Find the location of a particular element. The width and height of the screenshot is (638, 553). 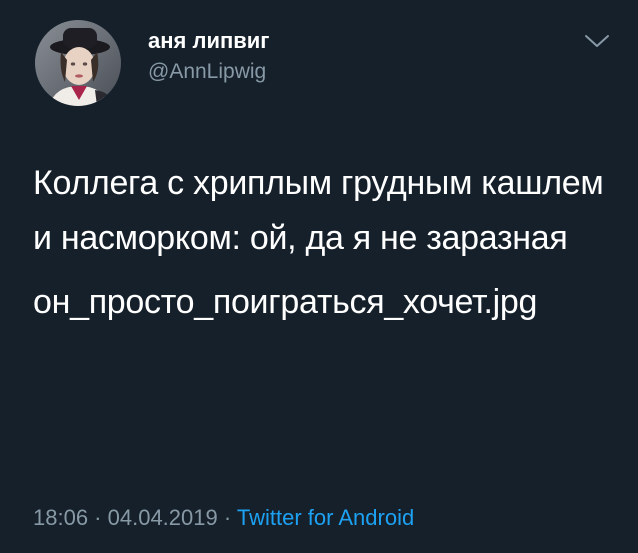

user-handle: @AnnLipwig is located at coordinates (207, 72).